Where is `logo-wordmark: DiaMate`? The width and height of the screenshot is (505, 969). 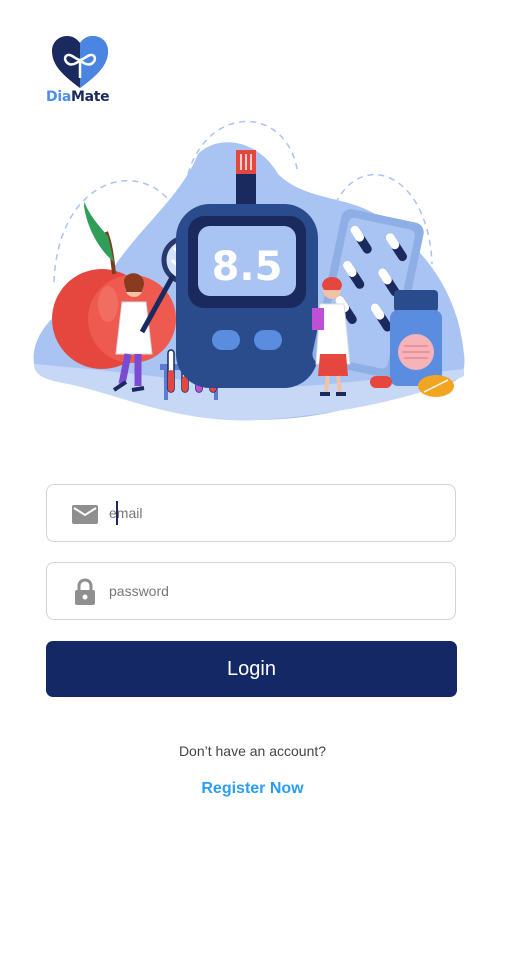 logo-wordmark: DiaMate is located at coordinates (78, 97).